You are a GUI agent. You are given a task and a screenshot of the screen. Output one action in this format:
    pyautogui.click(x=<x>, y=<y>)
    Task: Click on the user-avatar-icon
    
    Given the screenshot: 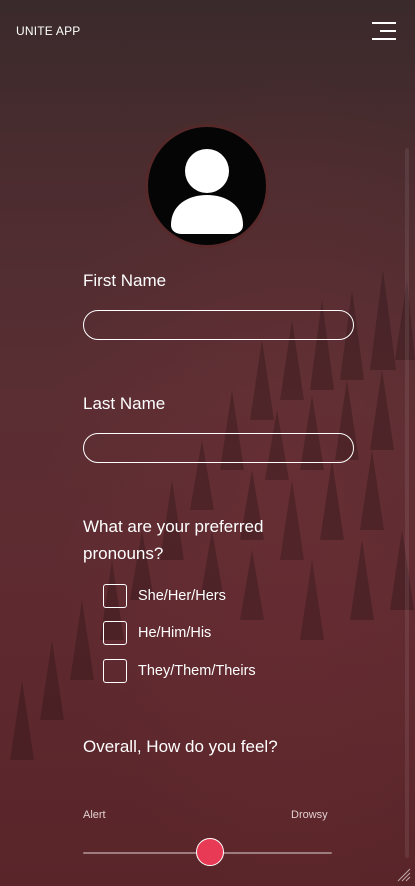 What is the action you would take?
    pyautogui.click(x=207, y=191)
    